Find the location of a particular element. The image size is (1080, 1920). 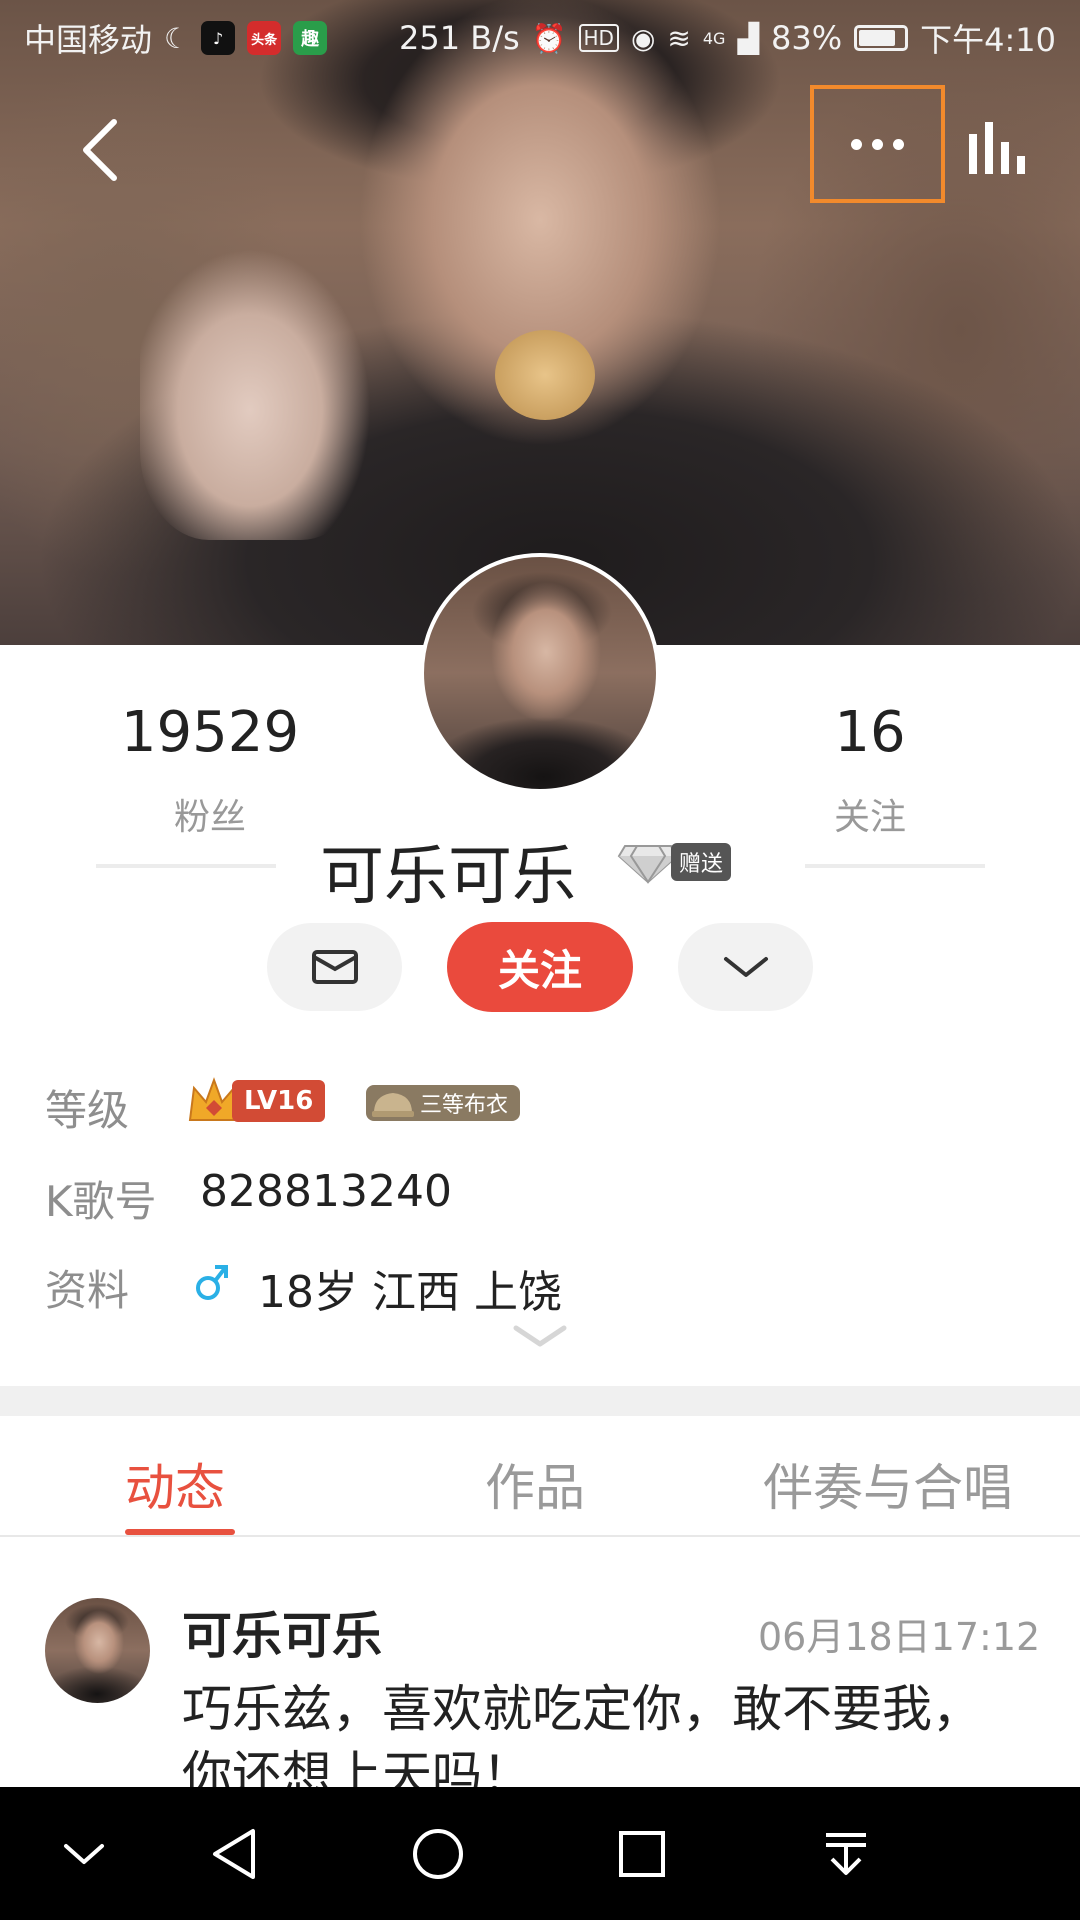

nav-recents-button is located at coordinates (642, 1853).